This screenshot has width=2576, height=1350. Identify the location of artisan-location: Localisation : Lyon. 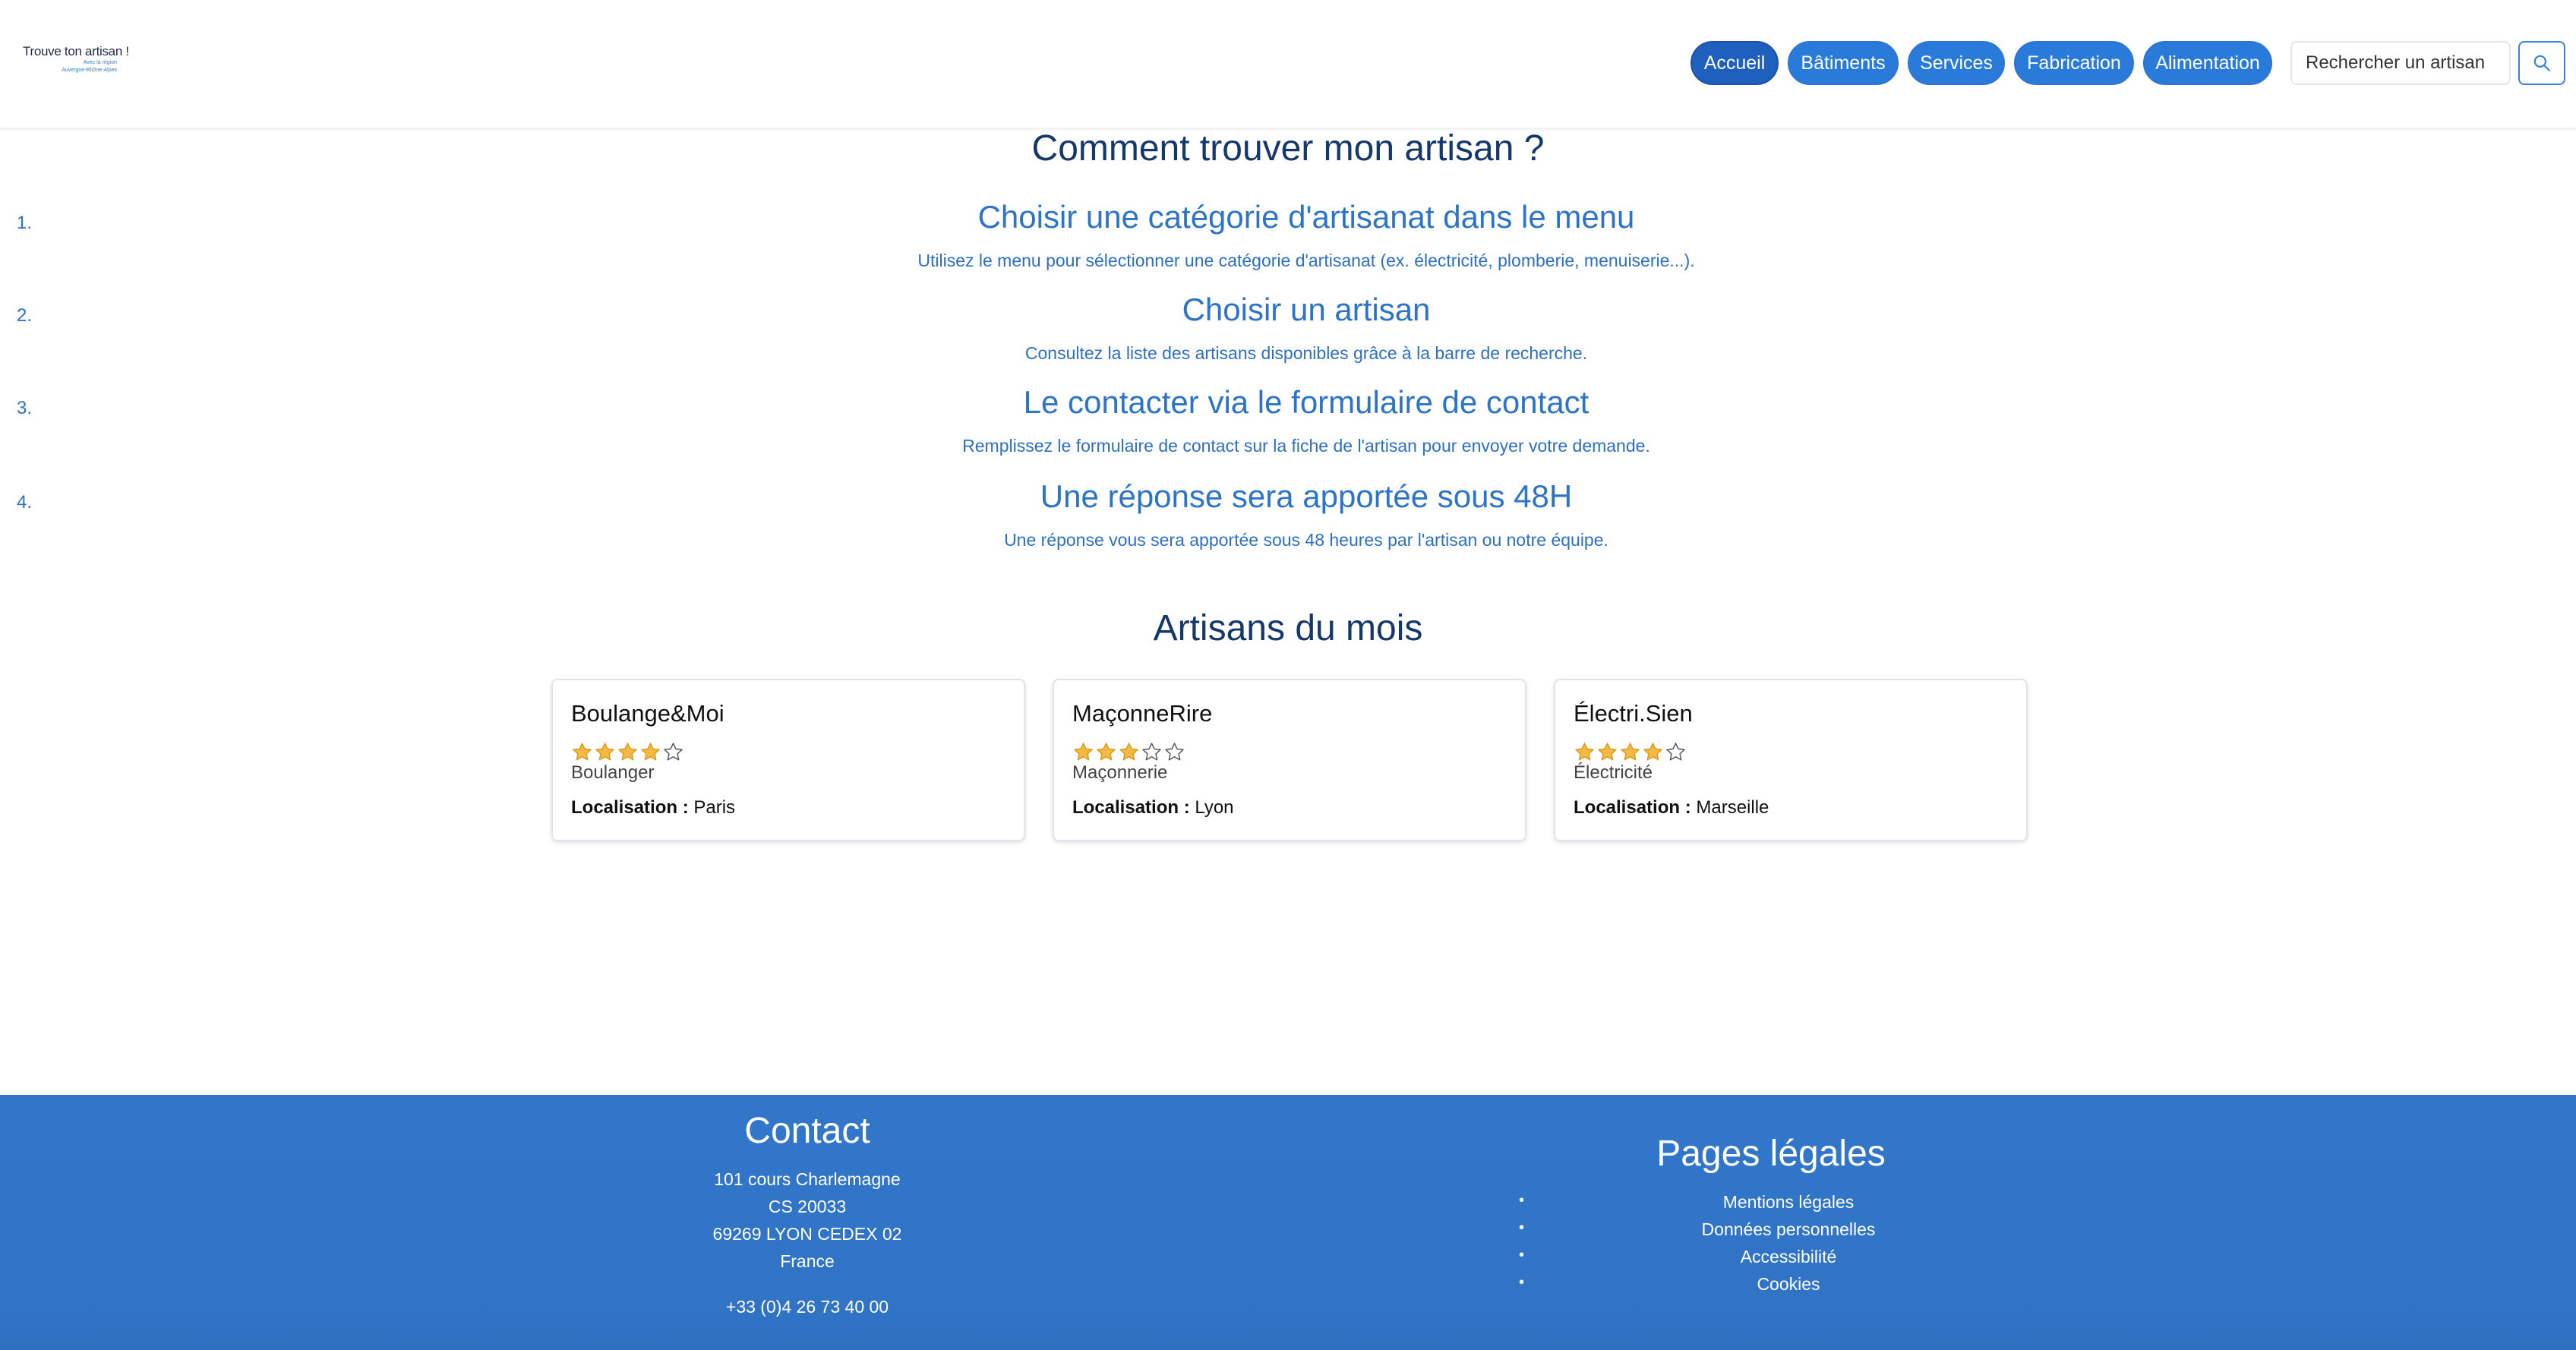
(1153, 808).